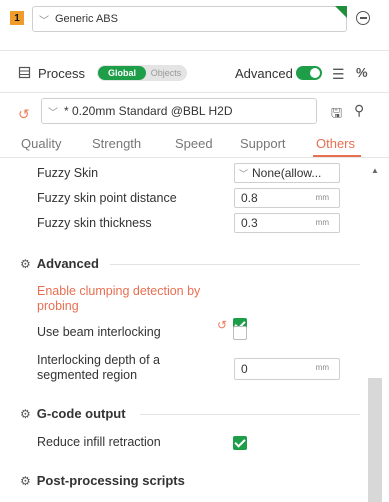 This screenshot has width=389, height=502. What do you see at coordinates (25, 413) in the screenshot?
I see `gcode-section-icon: ⚙` at bounding box center [25, 413].